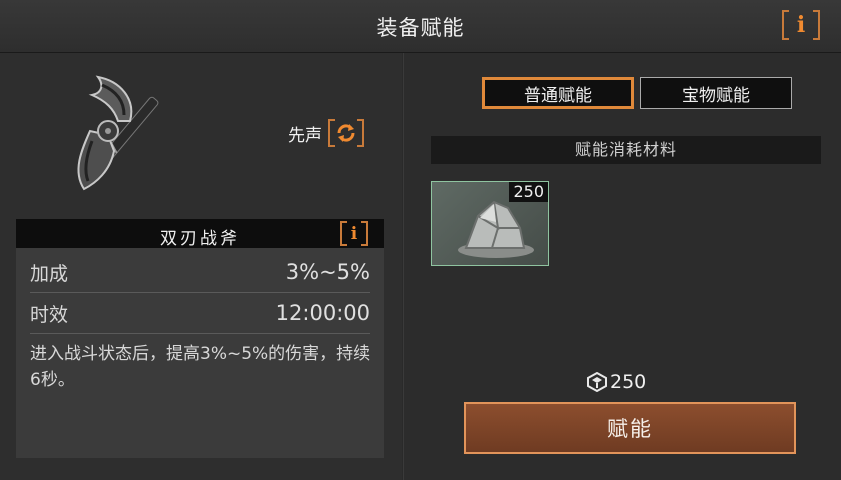 This screenshot has width=841, height=480. Describe the element at coordinates (626, 150) in the screenshot. I see `materials-header: 赋能消耗材料` at that location.